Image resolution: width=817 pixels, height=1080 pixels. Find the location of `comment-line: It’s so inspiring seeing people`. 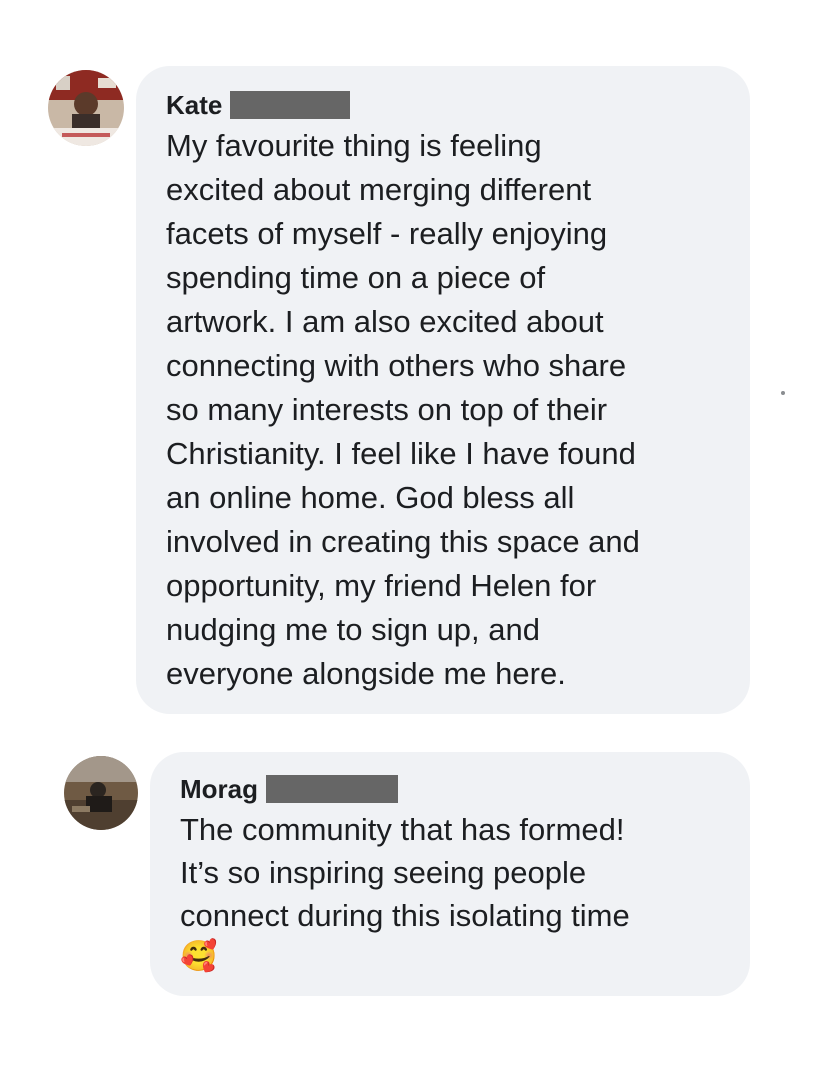

comment-line: It’s so inspiring seeing people is located at coordinates (383, 872).